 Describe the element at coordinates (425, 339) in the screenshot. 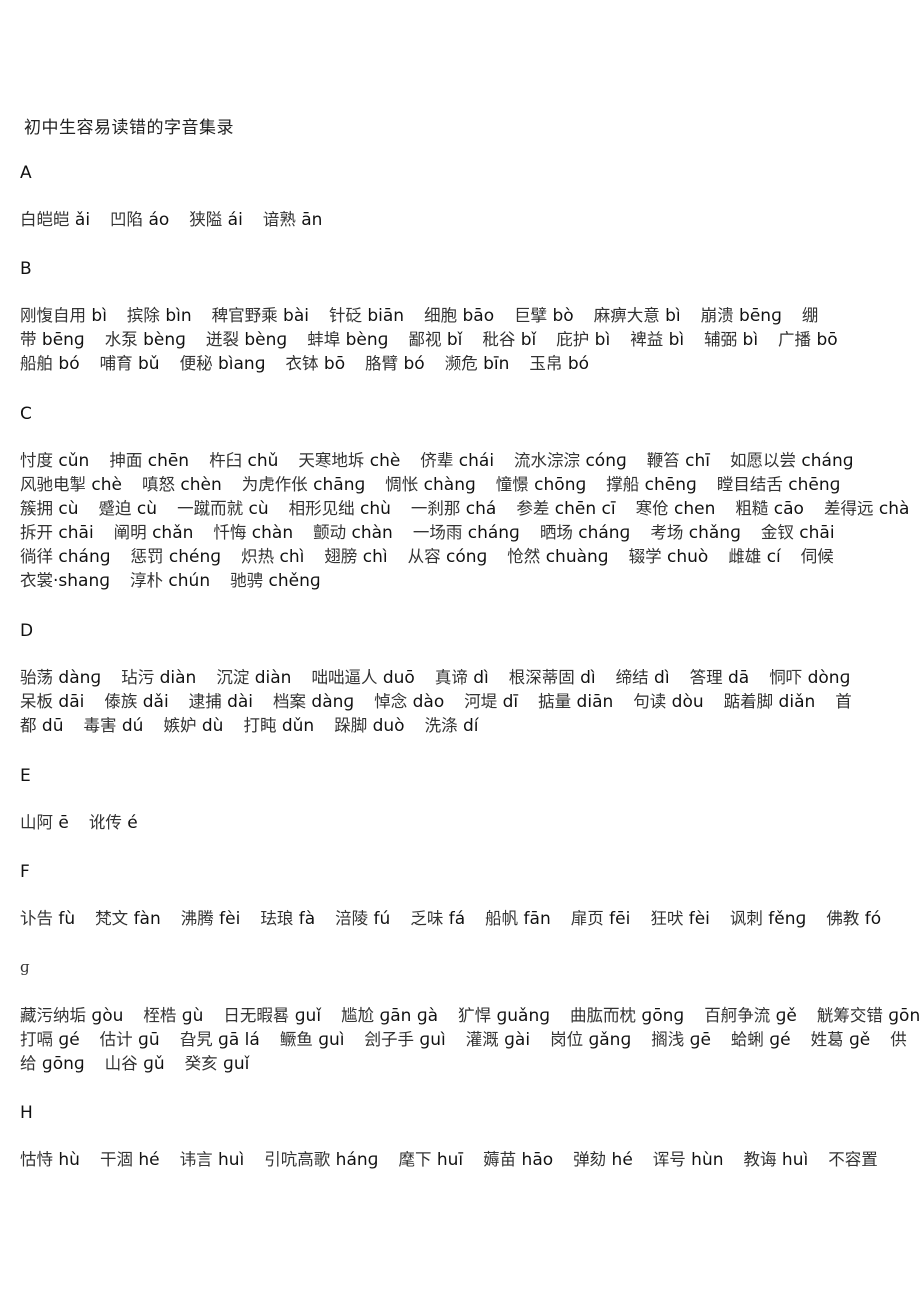

I see `word-chinese: 鄙视` at that location.